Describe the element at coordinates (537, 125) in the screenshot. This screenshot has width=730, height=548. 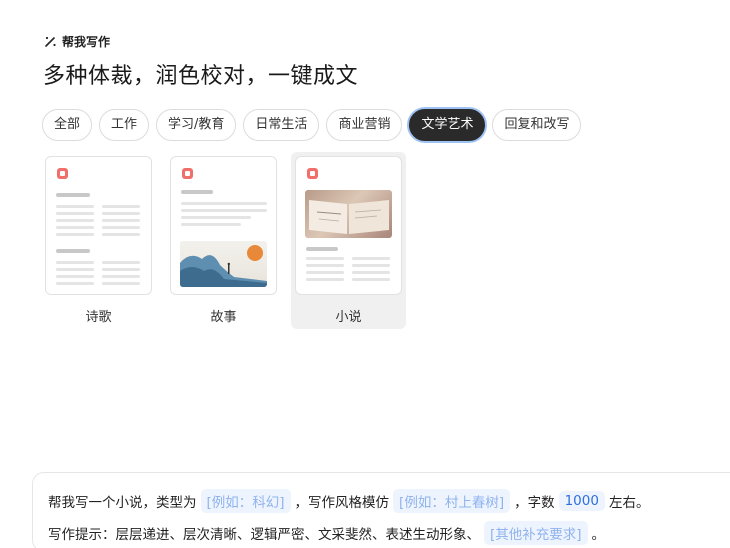
I see `tab-reply-rewrite: 回复和改写` at that location.